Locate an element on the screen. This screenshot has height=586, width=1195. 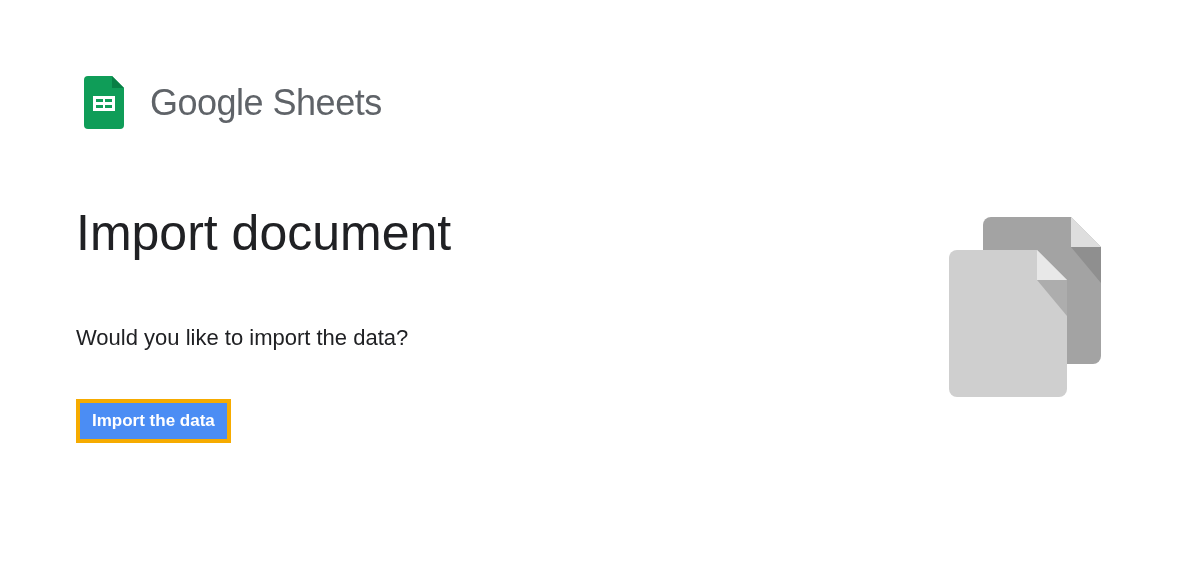
sheets-logo-icon is located at coordinates (104, 102).